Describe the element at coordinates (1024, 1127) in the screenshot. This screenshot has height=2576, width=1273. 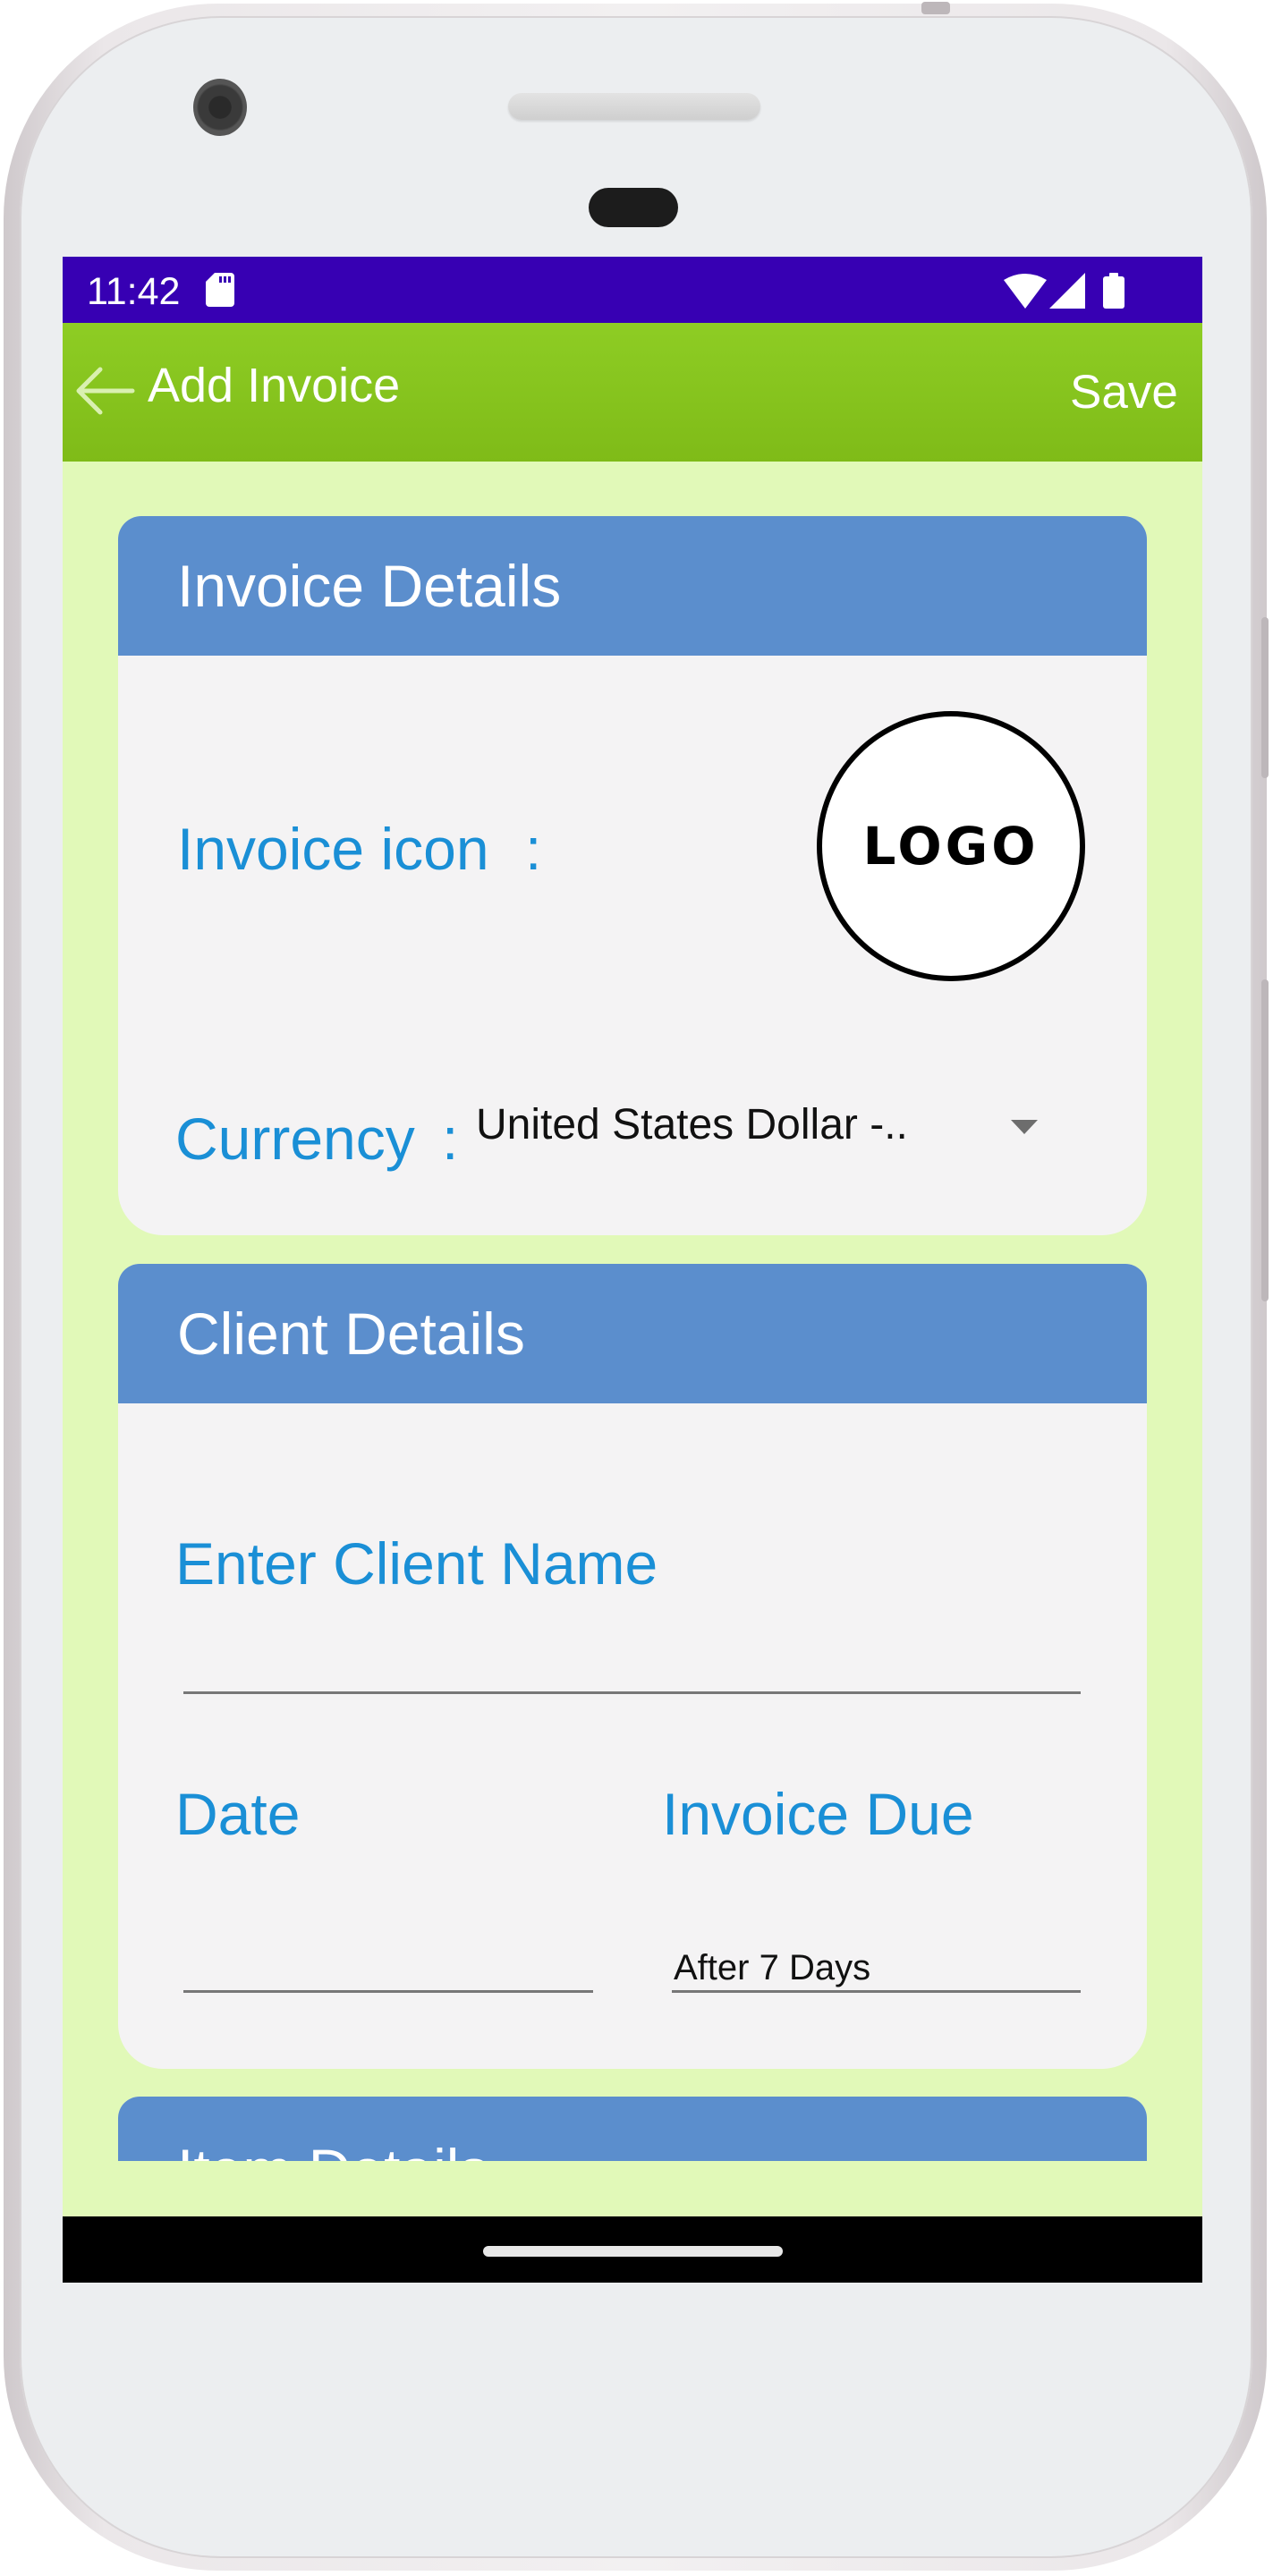
I see `caret-down-icon` at that location.